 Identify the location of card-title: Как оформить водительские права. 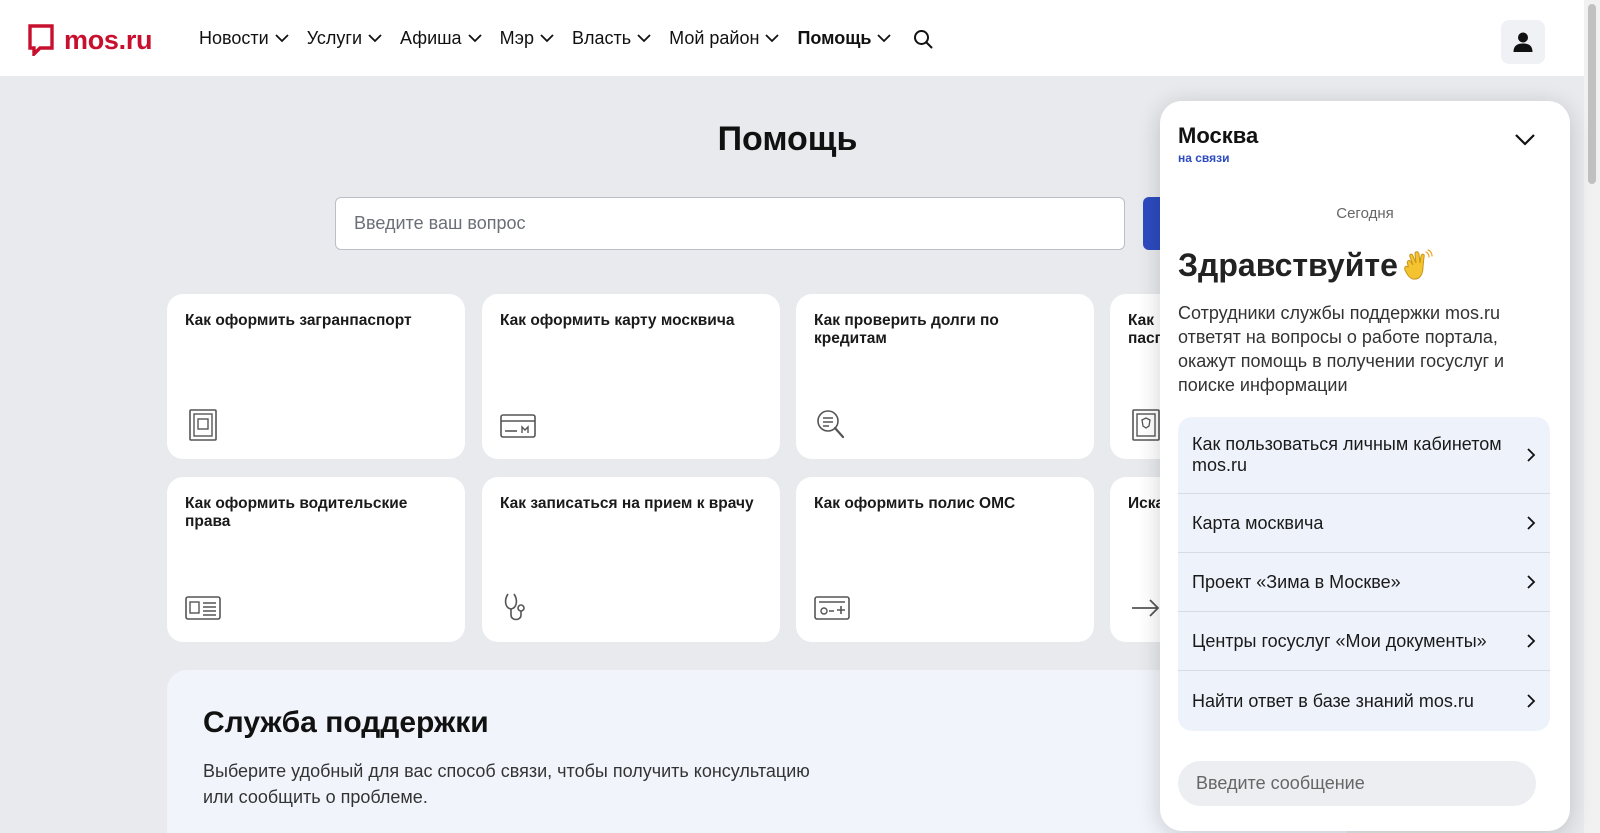
(296, 512).